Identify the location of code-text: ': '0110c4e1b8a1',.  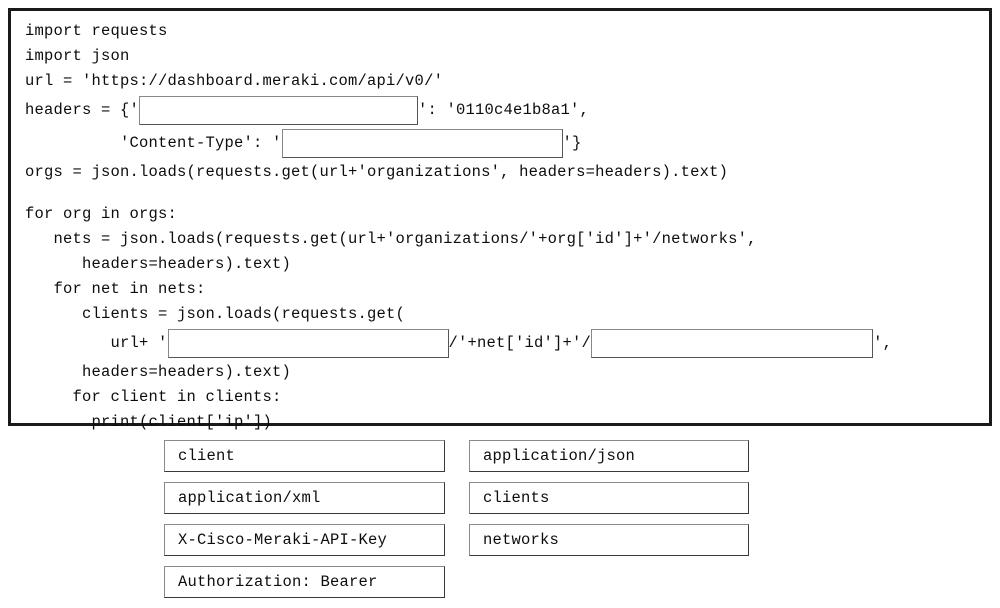
(504, 110).